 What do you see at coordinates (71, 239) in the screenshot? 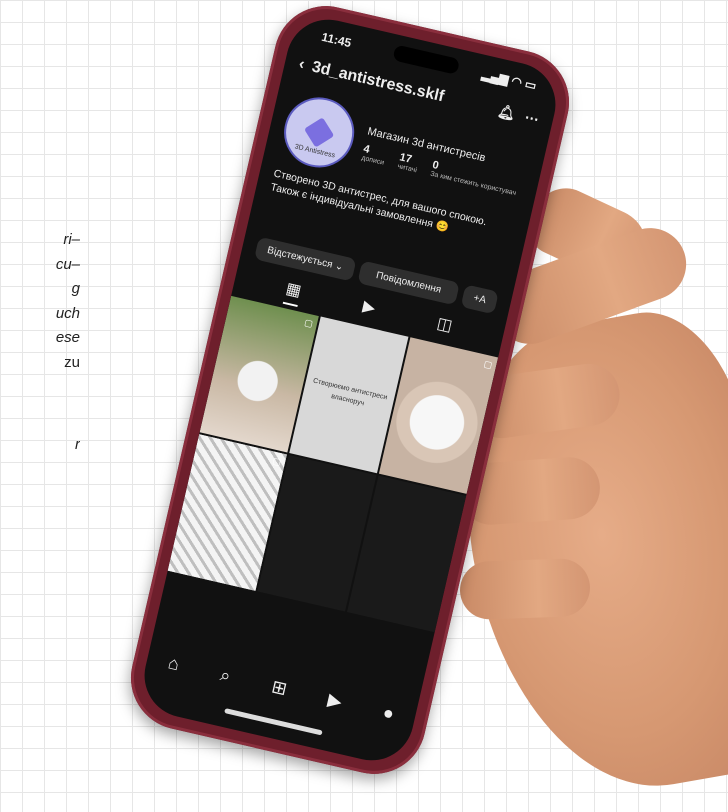
I see `background-text-line: ri–` at bounding box center [71, 239].